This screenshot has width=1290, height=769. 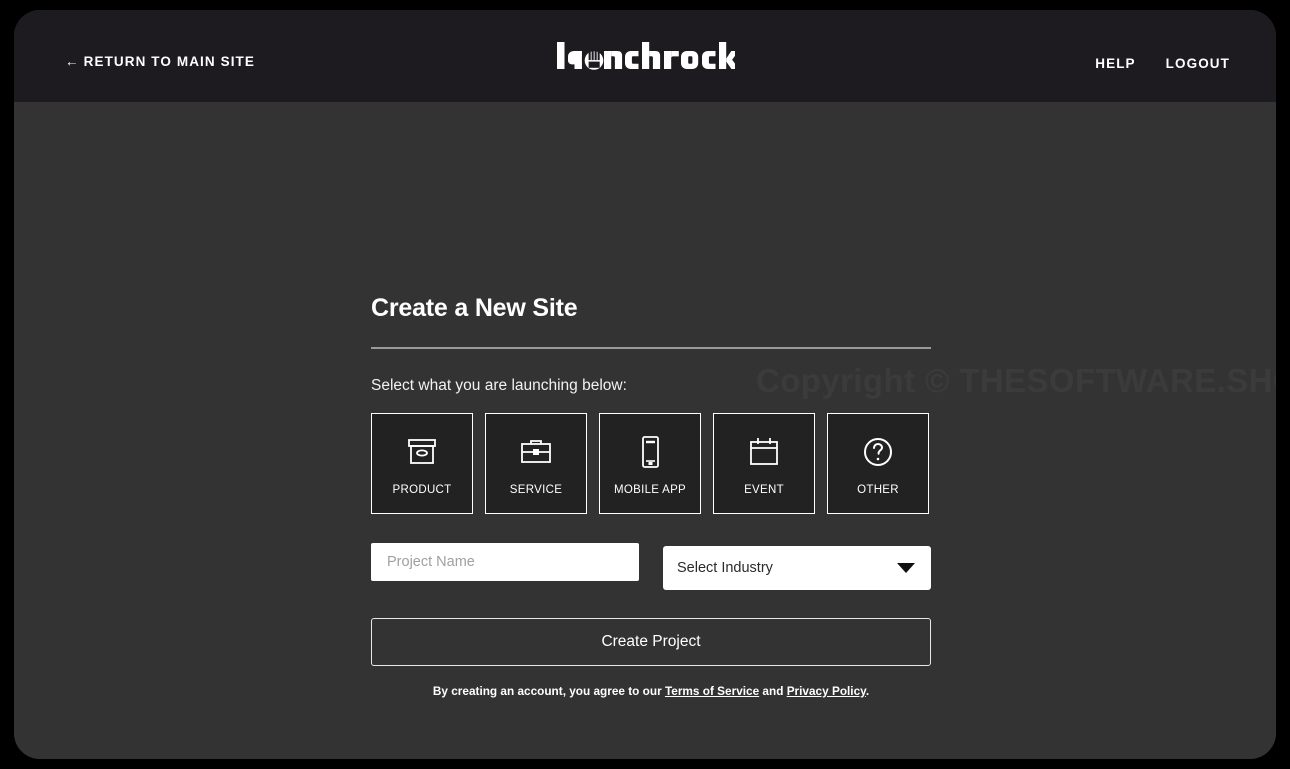 I want to click on category-label: MOBILE APP, so click(x=650, y=489).